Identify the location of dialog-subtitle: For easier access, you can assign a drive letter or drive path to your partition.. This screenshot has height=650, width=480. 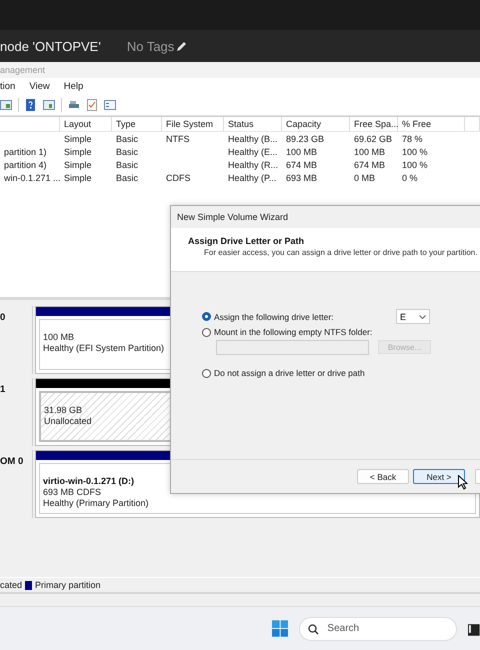
(340, 252).